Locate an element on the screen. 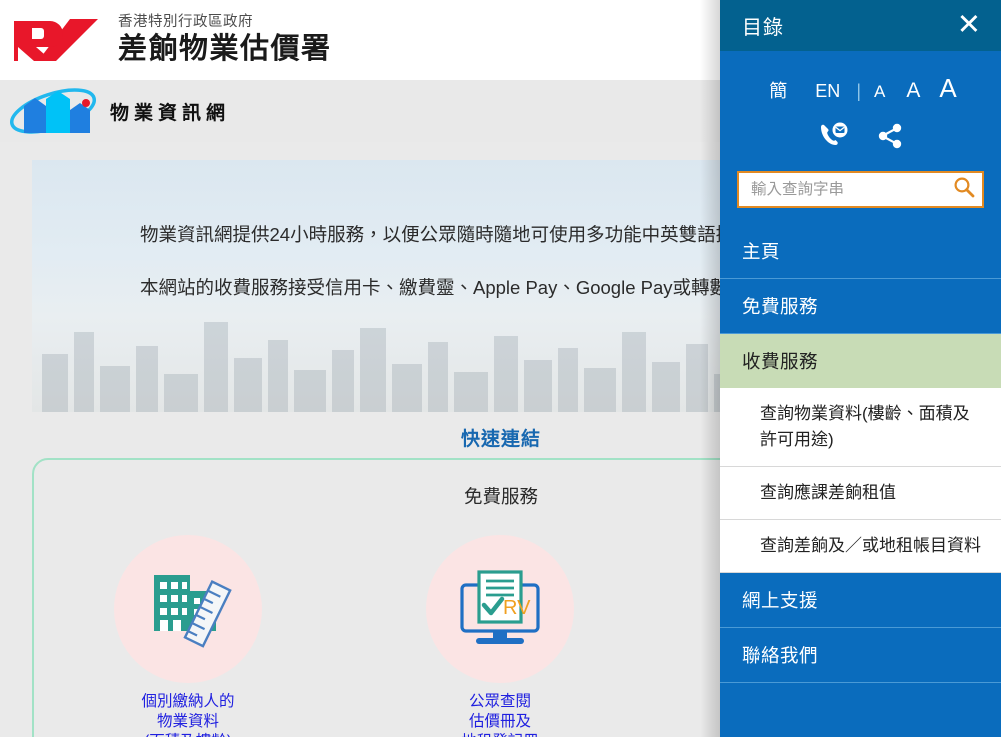  card-label-line2: 估價冊及 is located at coordinates (499, 721).